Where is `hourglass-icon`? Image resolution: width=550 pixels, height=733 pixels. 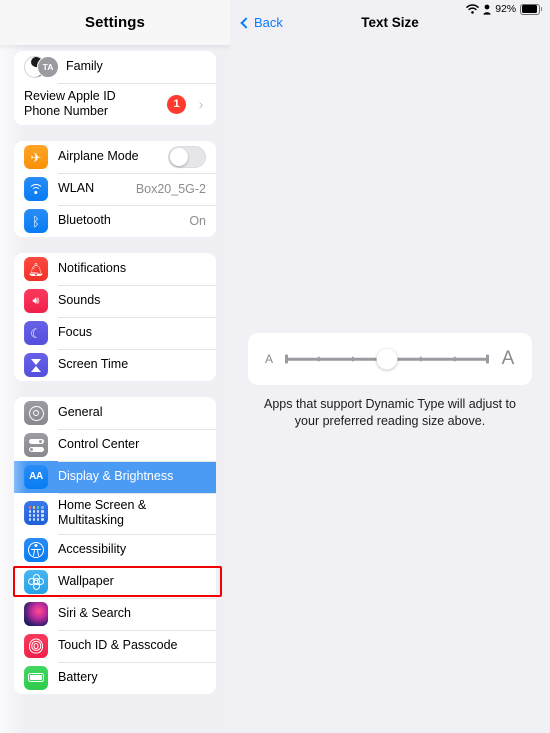 hourglass-icon is located at coordinates (36, 365).